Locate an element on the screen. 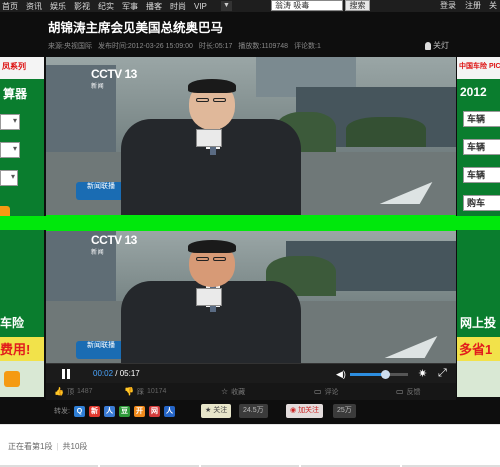 The width and height of the screenshot is (500, 467). thumbs-up-button: 👍 顶 1487 is located at coordinates (73, 392).